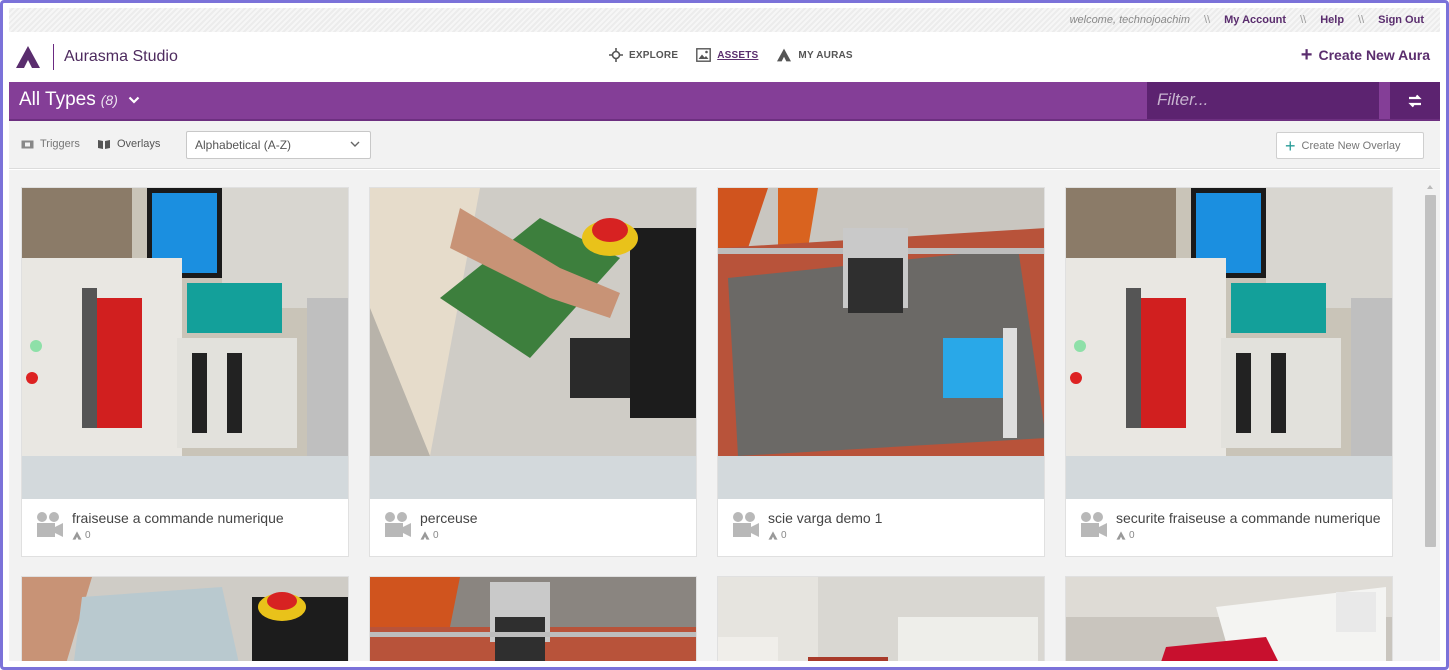 The width and height of the screenshot is (1449, 670). I want to click on nav-explore: EXPLORE, so click(643, 55).